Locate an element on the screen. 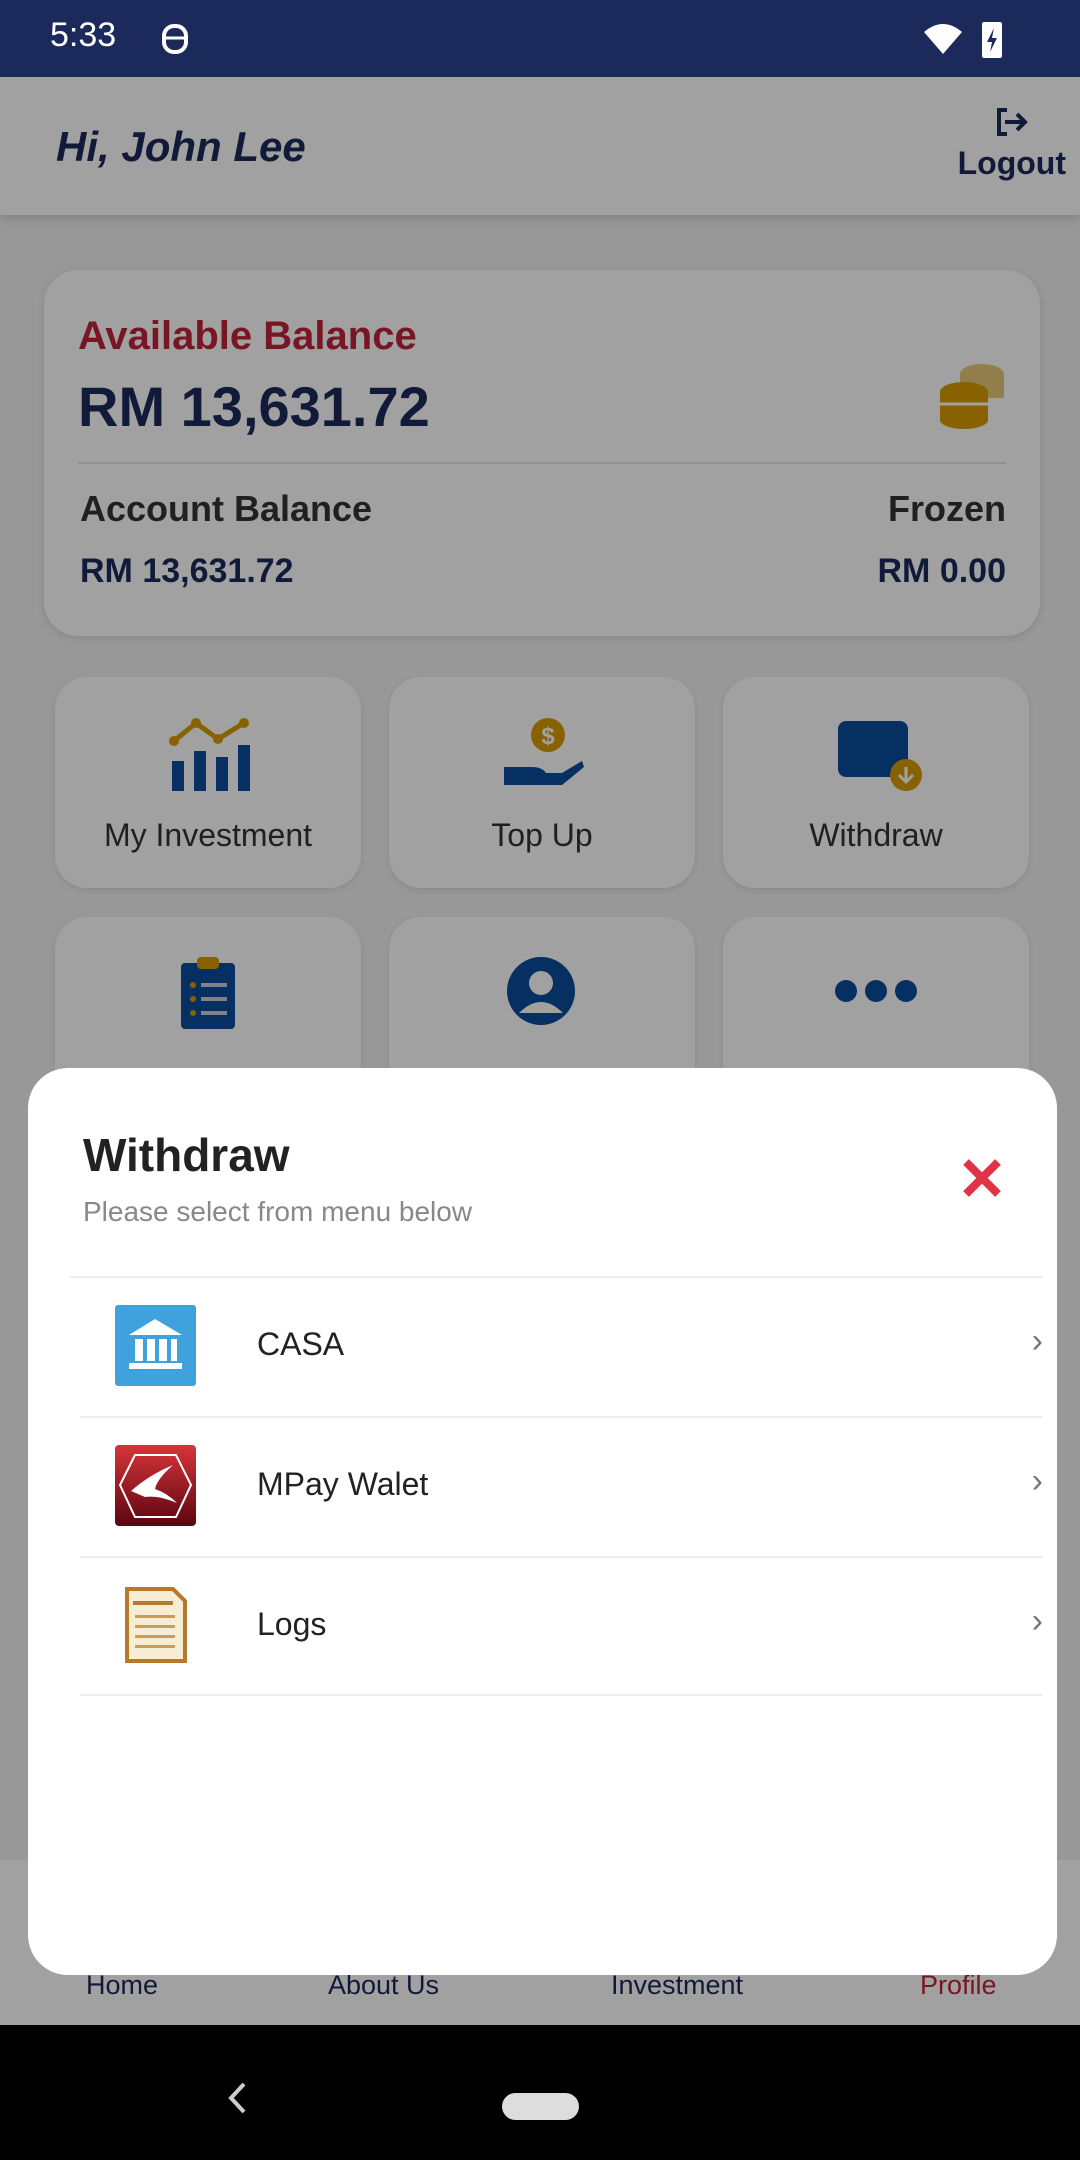  sheet-subtitle: Please select from menu below is located at coordinates (278, 1211).